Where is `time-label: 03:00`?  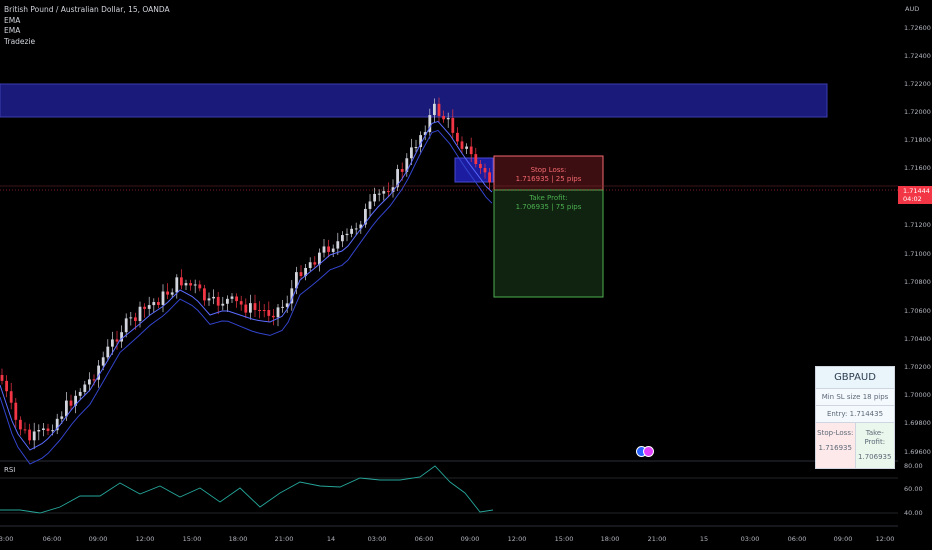 time-label: 03:00 is located at coordinates (377, 539).